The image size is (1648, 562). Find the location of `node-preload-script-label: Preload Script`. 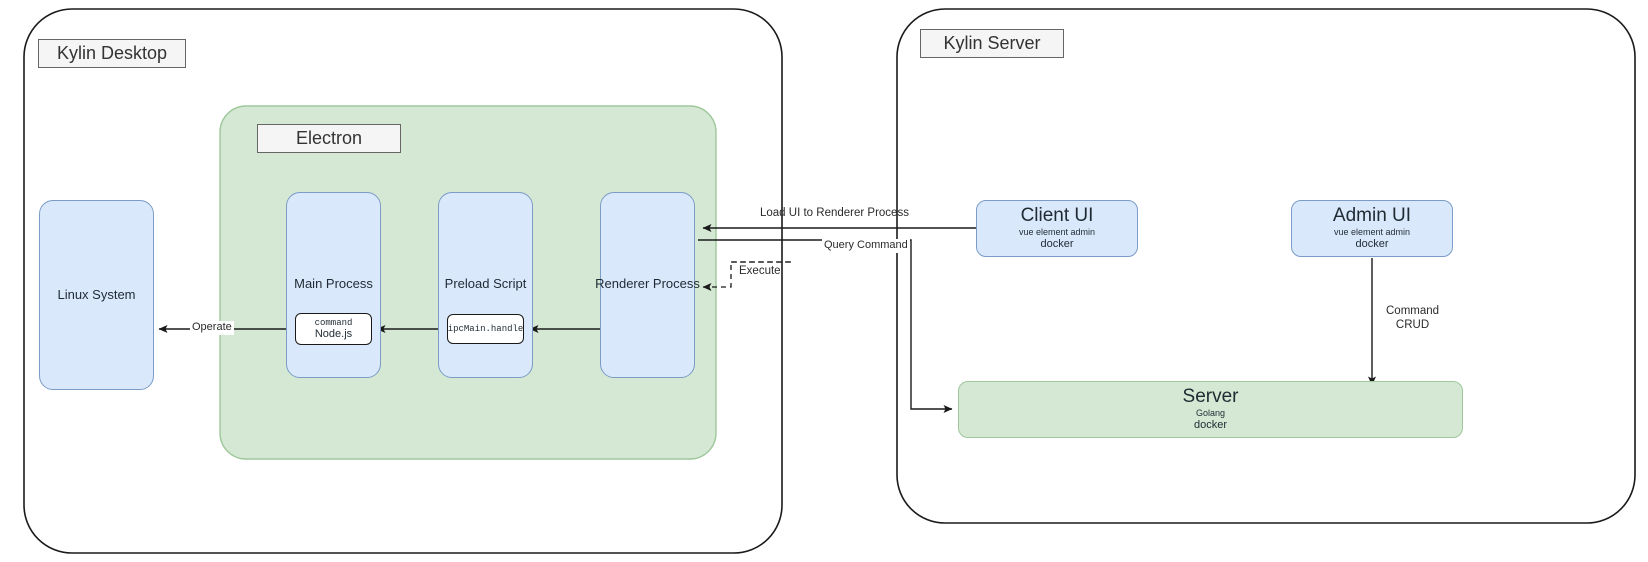

node-preload-script-label: Preload Script is located at coordinates (485, 283).